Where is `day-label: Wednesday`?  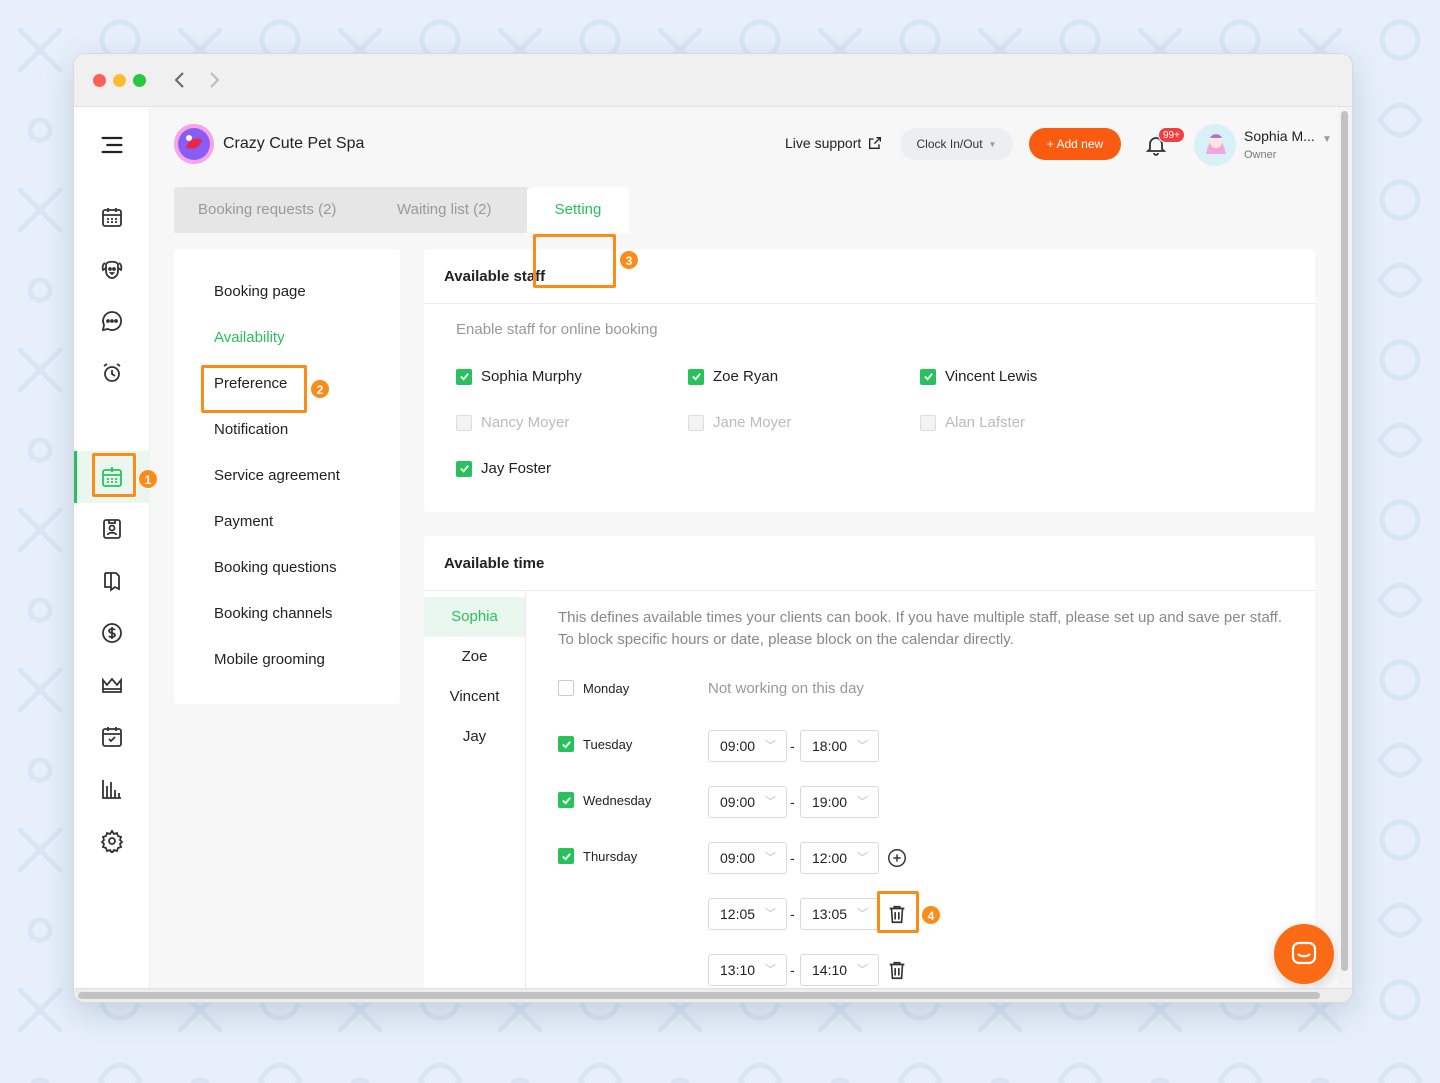
day-label: Wednesday is located at coordinates (617, 800).